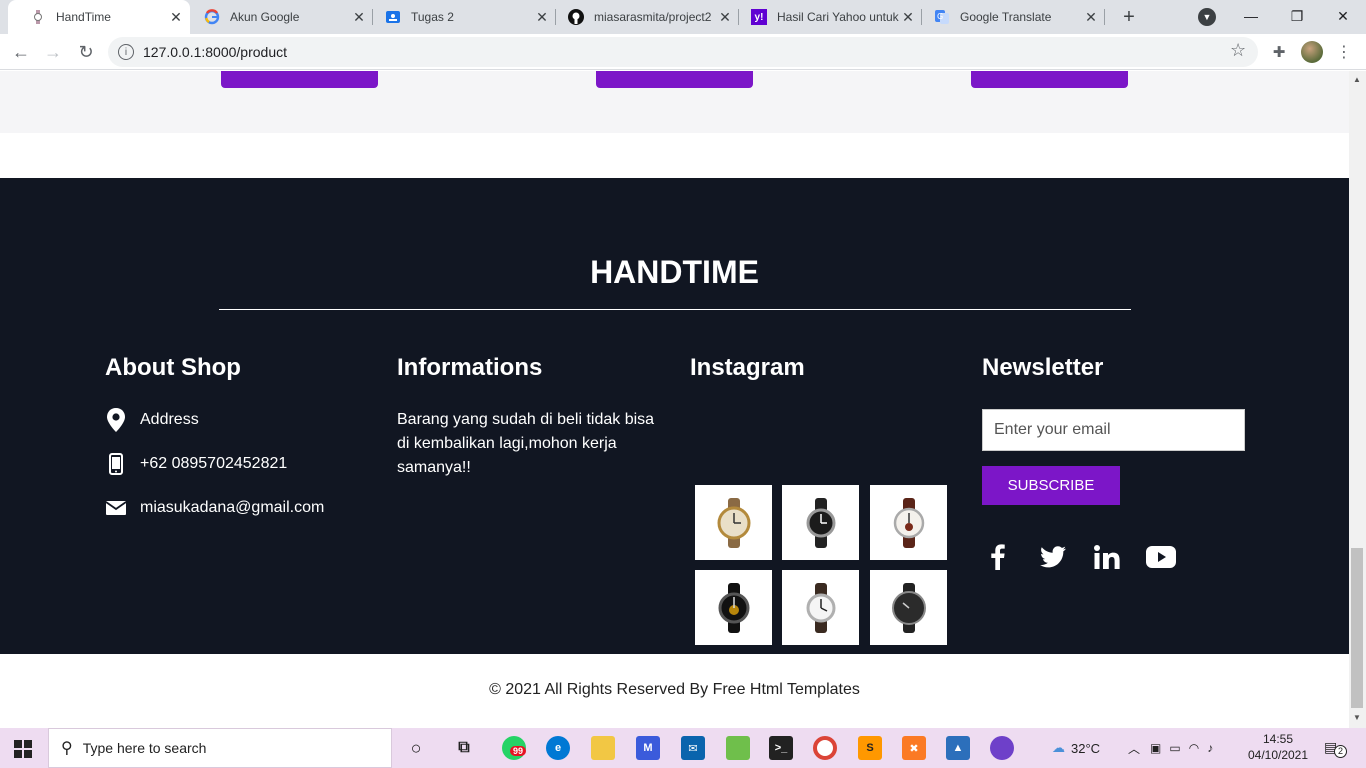 The image size is (1366, 768). I want to click on instagram-heading: Instagram, so click(747, 367).